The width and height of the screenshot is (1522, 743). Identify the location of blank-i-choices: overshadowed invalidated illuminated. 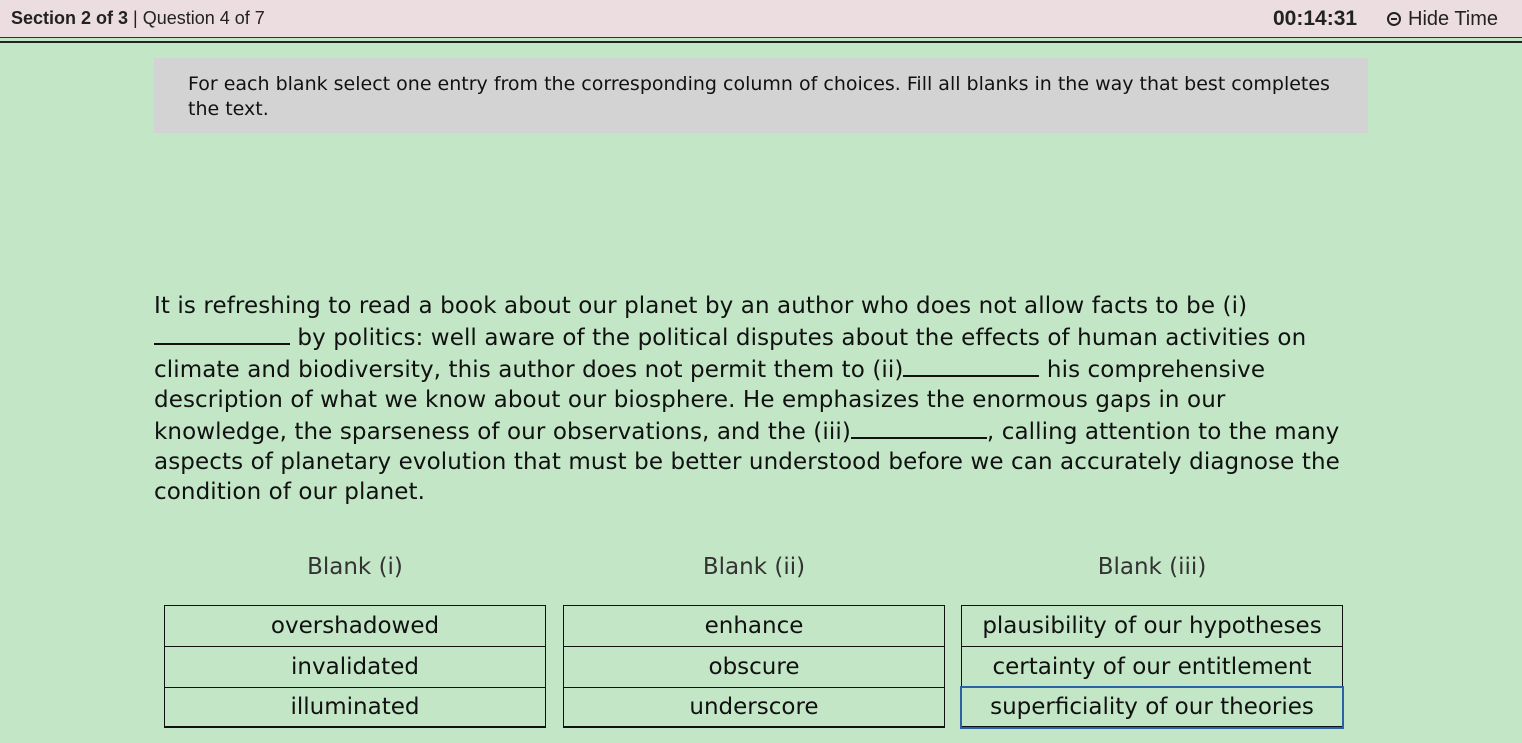
(355, 666).